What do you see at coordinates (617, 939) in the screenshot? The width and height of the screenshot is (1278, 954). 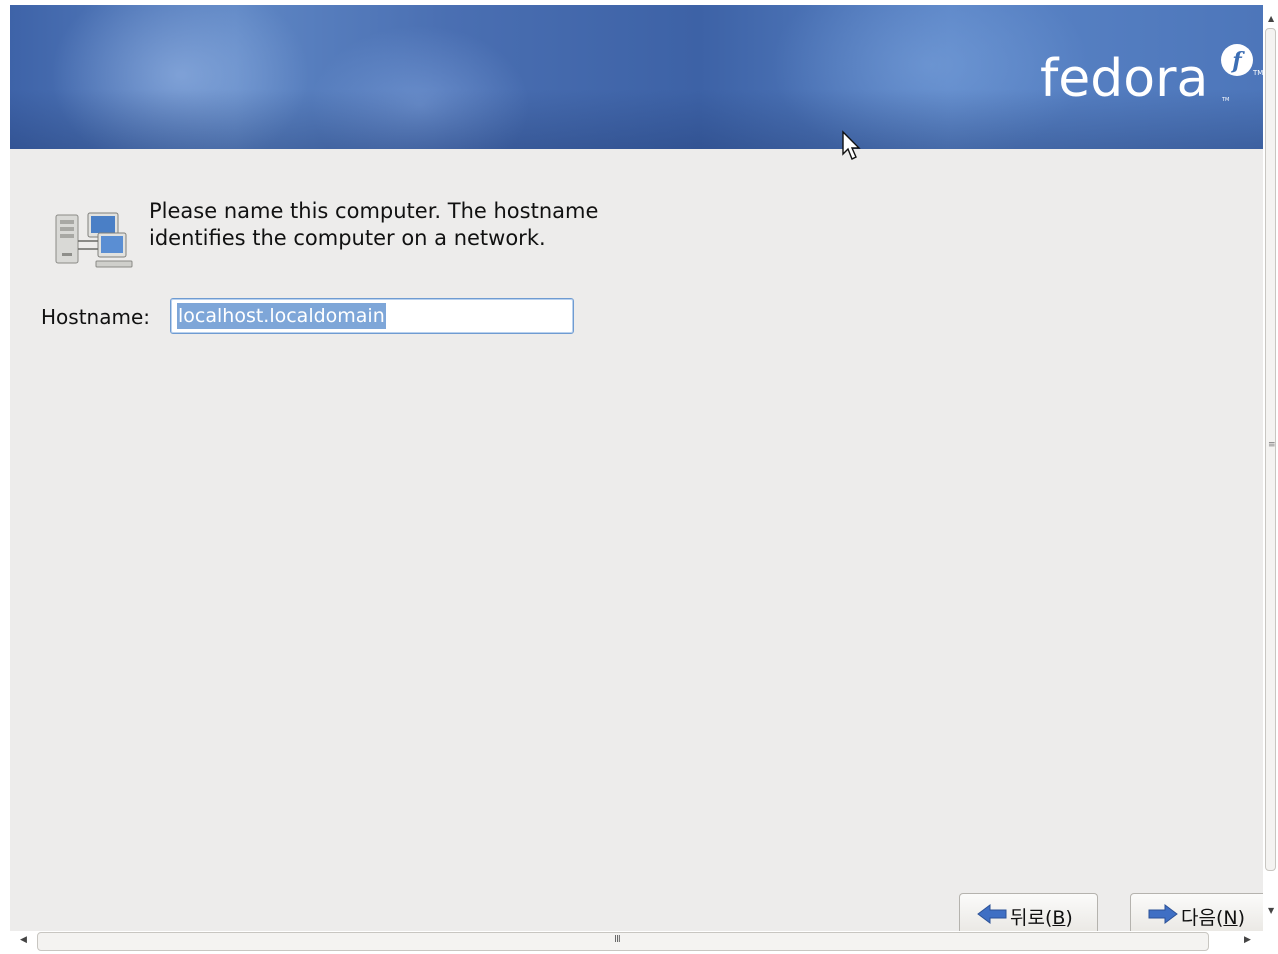 I see `horizontal-grip-icon: III` at bounding box center [617, 939].